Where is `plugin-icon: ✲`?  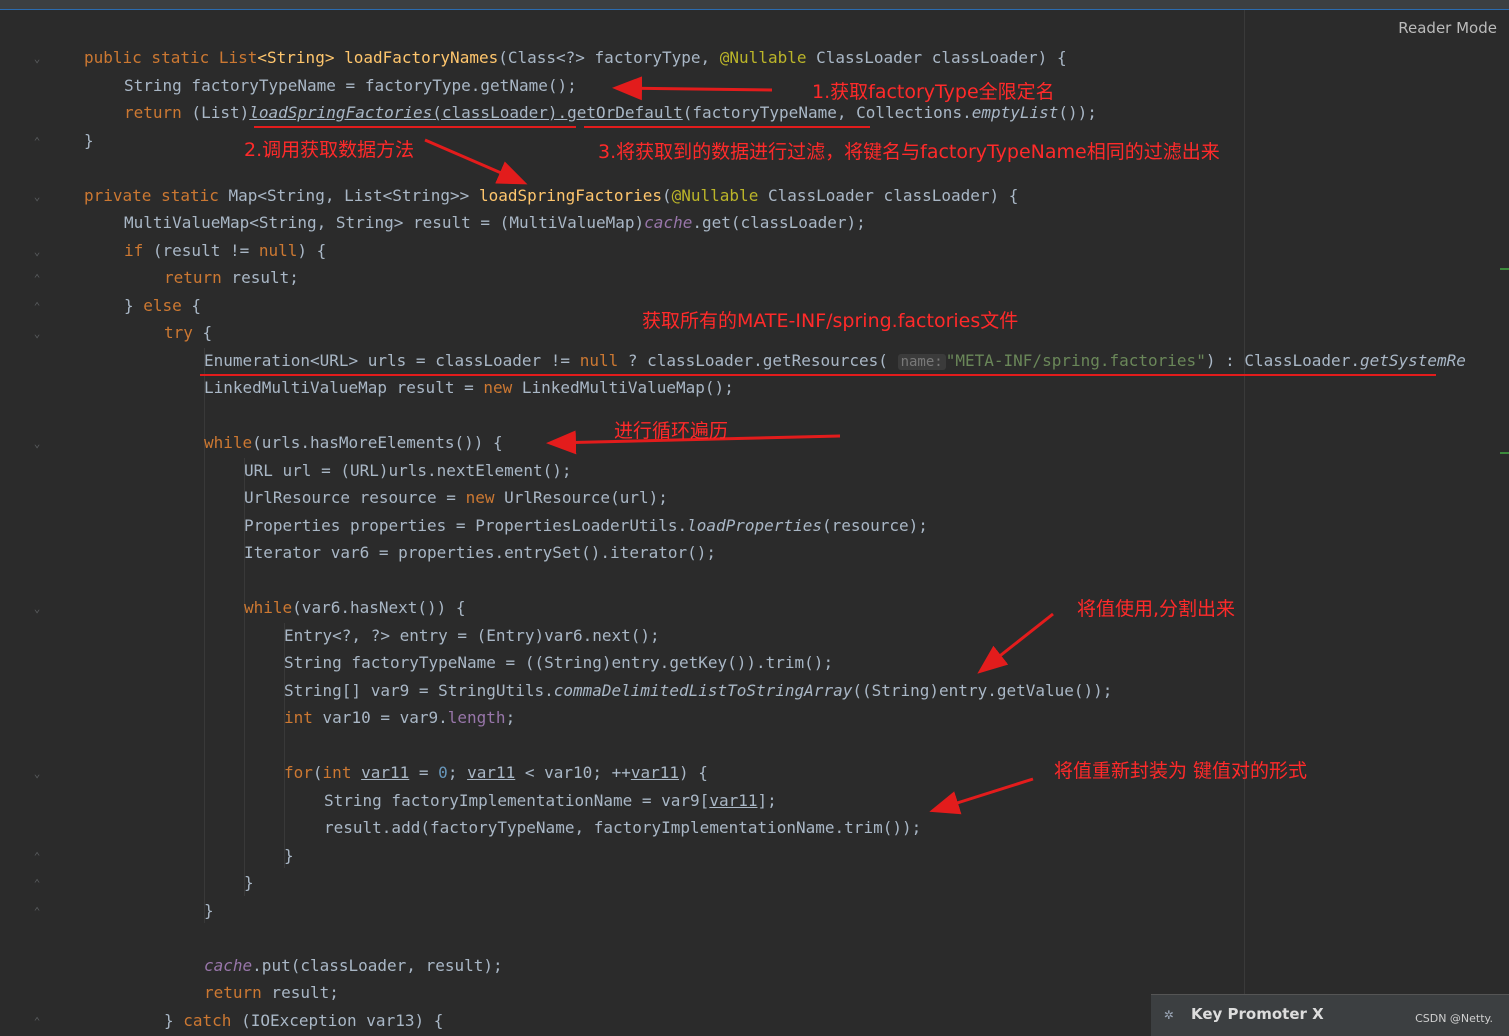
plugin-icon: ✲ is located at coordinates (1169, 1013).